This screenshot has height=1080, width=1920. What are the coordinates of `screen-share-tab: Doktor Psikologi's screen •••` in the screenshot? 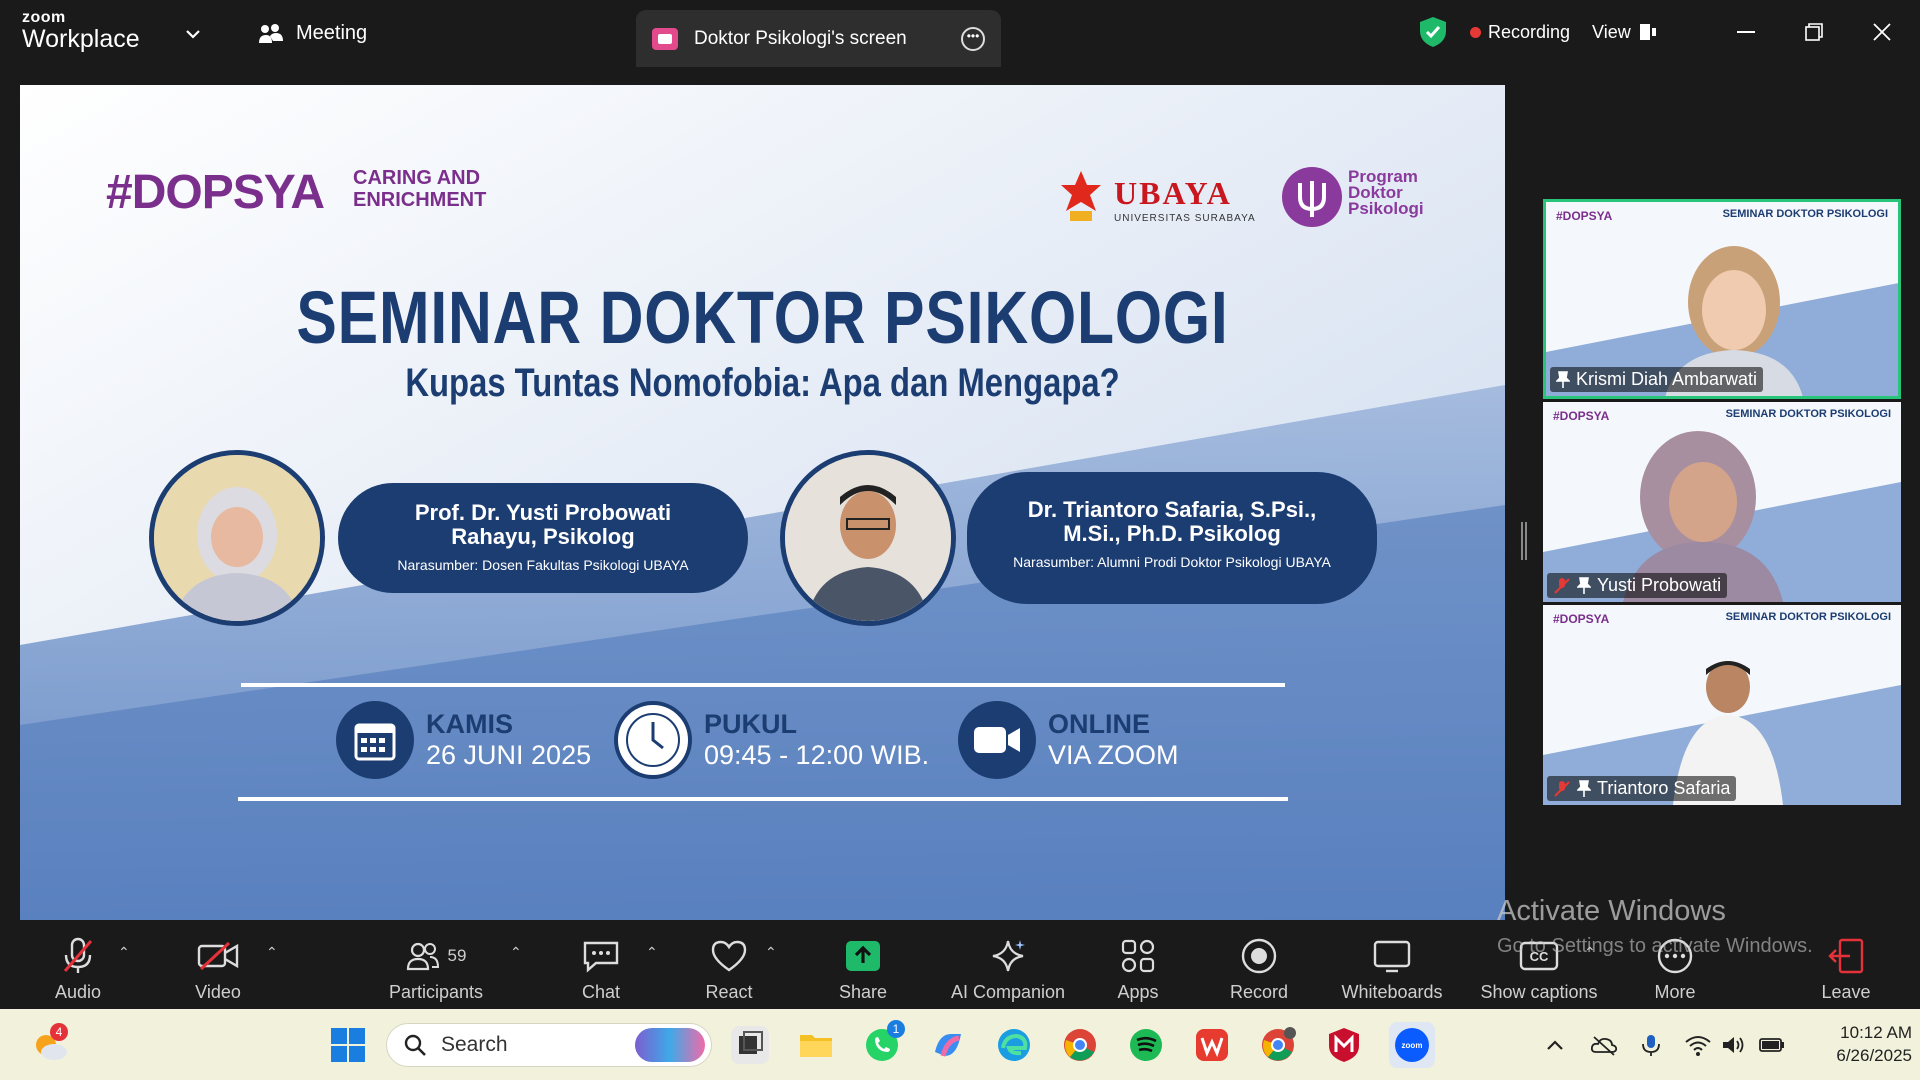 It's located at (818, 38).